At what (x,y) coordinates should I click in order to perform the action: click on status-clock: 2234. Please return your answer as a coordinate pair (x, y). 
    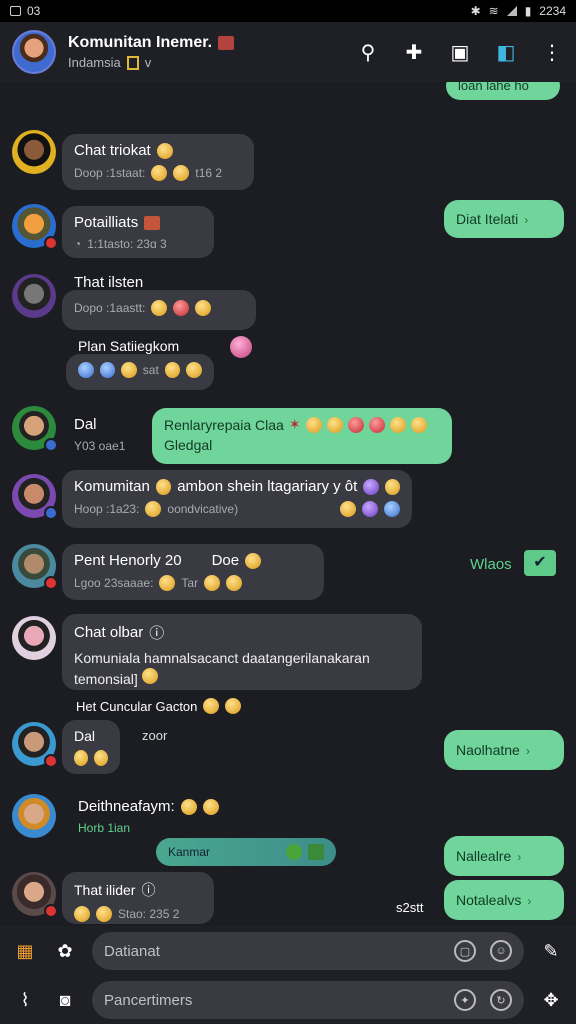
    Looking at the image, I should click on (552, 11).